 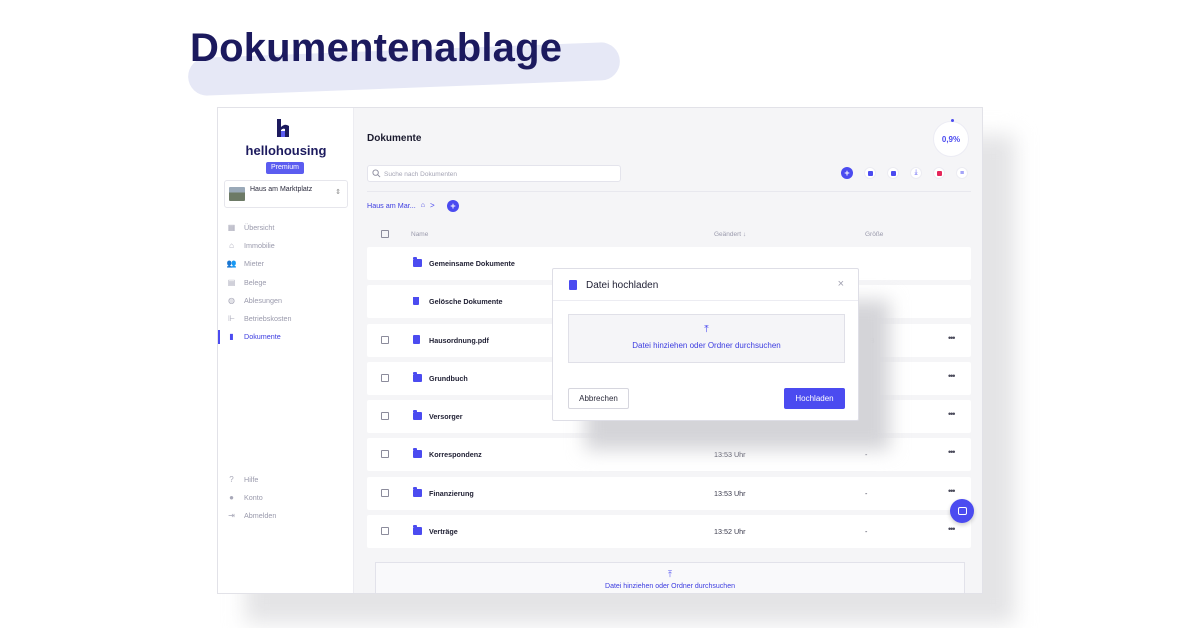 I want to click on row-name: Finanzierung, so click(x=451, y=493).